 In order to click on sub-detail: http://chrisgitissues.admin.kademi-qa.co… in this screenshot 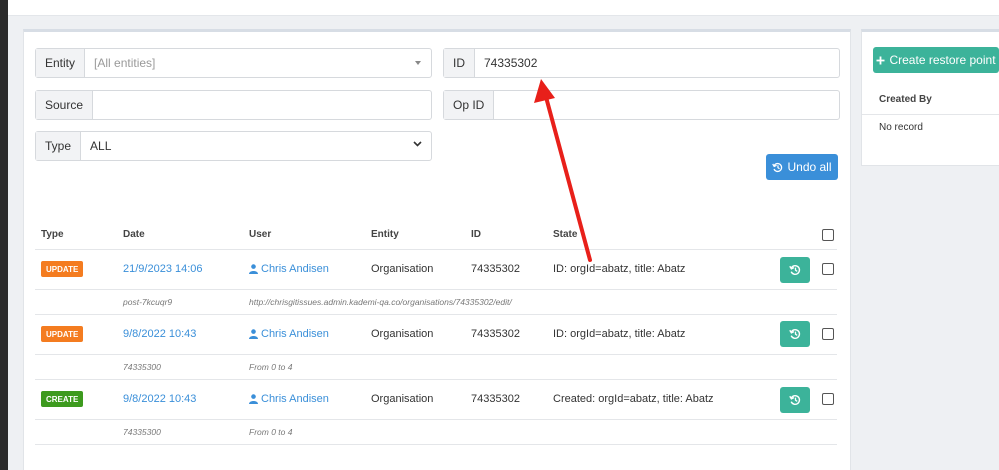, I will do `click(380, 302)`.